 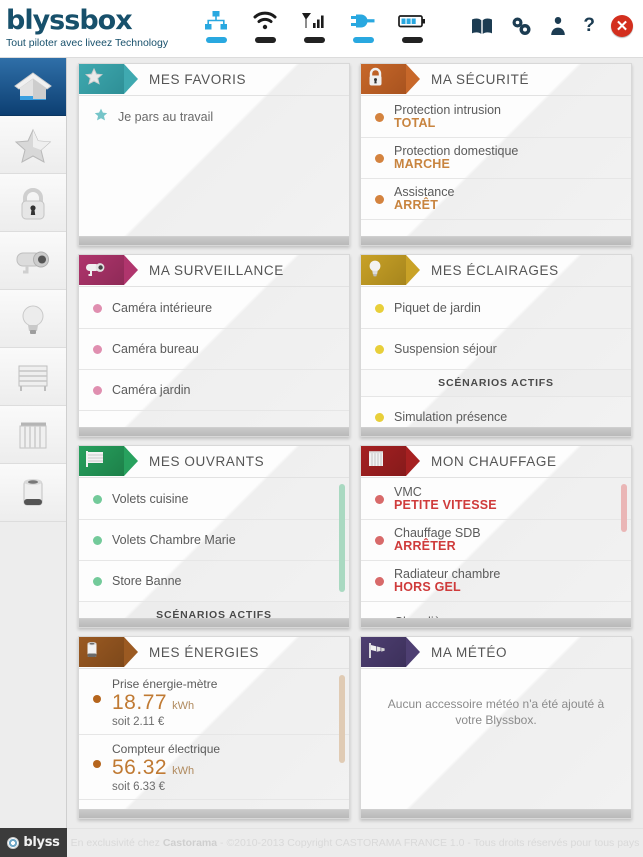 I want to click on energy-label: Prise énergie-mètre, so click(x=165, y=684).